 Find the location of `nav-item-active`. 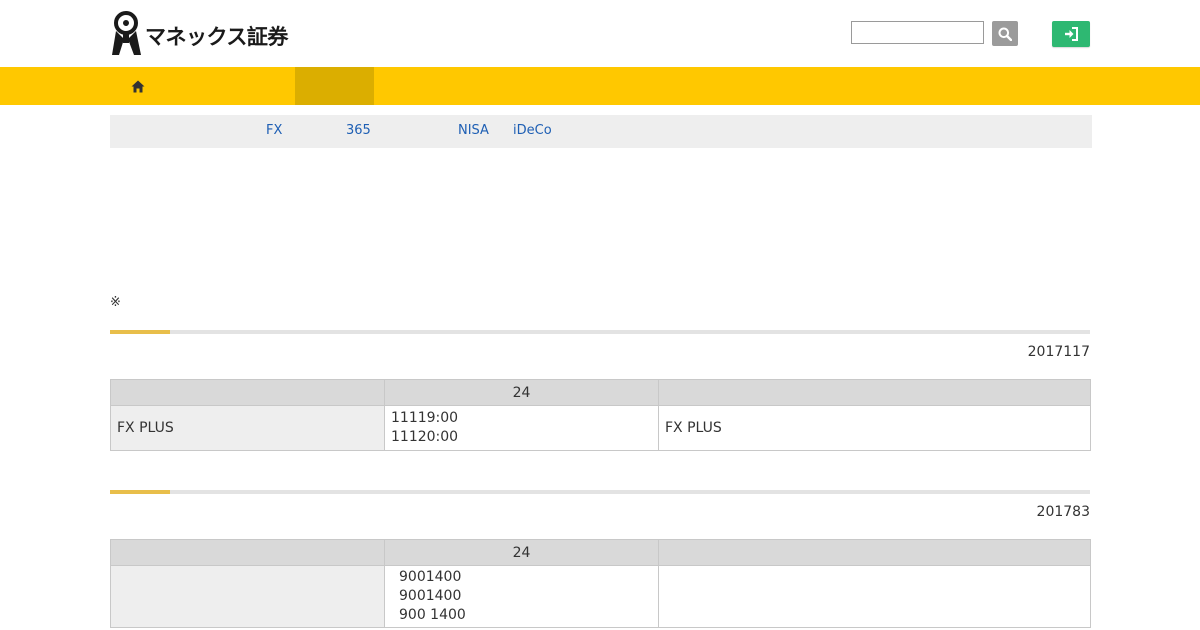

nav-item-active is located at coordinates (334, 86).